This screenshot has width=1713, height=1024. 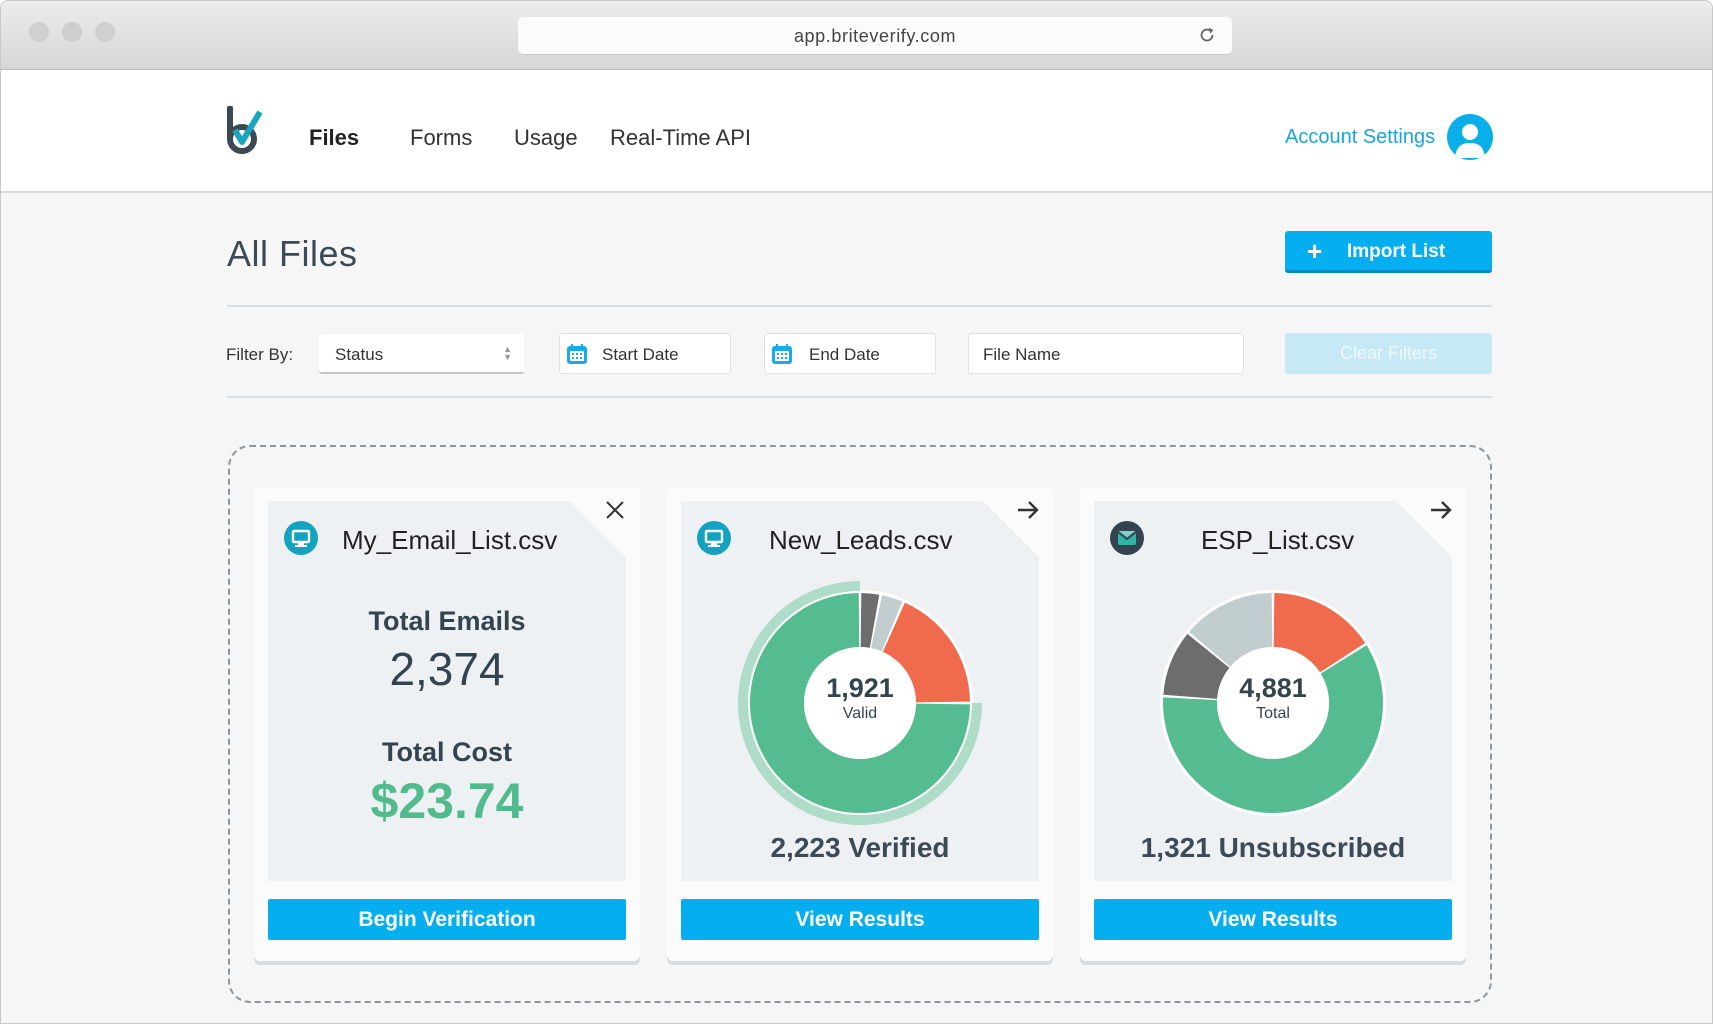 I want to click on clear-filters-button: Clear Filters, so click(x=1388, y=353).